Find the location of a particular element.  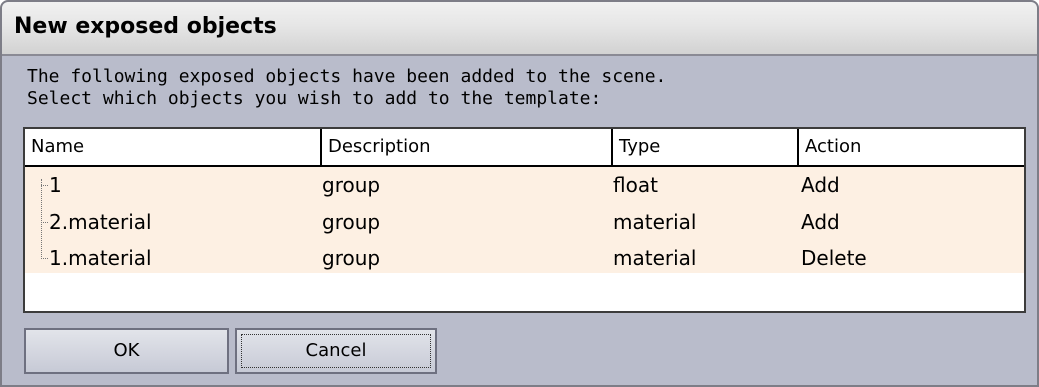

ok-button: OK is located at coordinates (126, 351).